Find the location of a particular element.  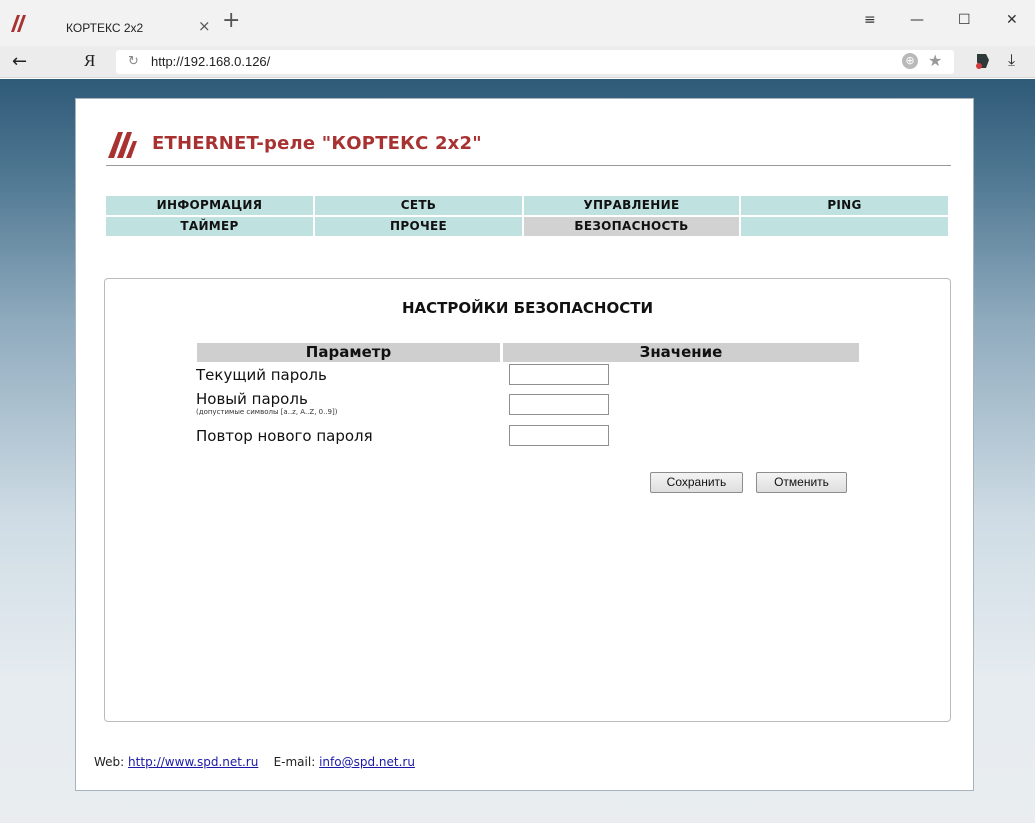

address-bar: ↻ http://192.168.0.126/ ⊕ ★ is located at coordinates (535, 62).